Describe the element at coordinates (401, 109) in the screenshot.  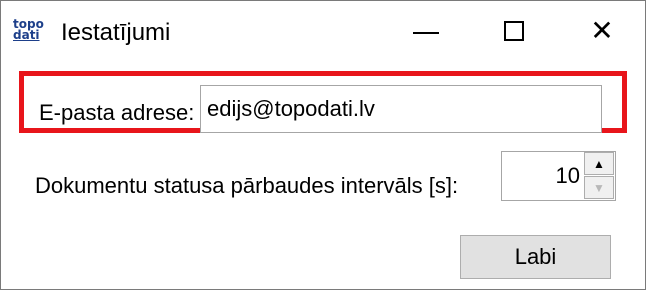
I see `email-field` at that location.